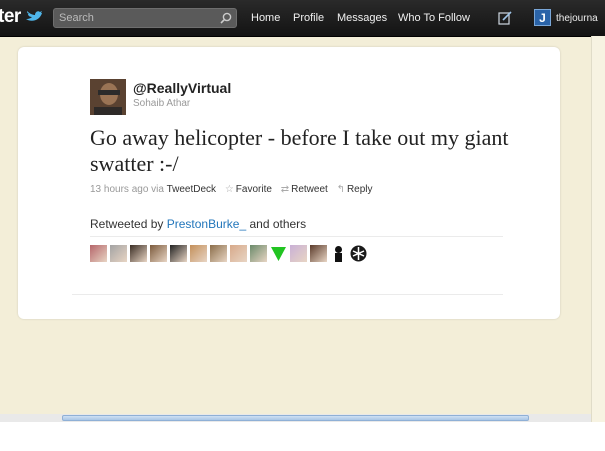  I want to click on account-avatar: J, so click(542, 17).